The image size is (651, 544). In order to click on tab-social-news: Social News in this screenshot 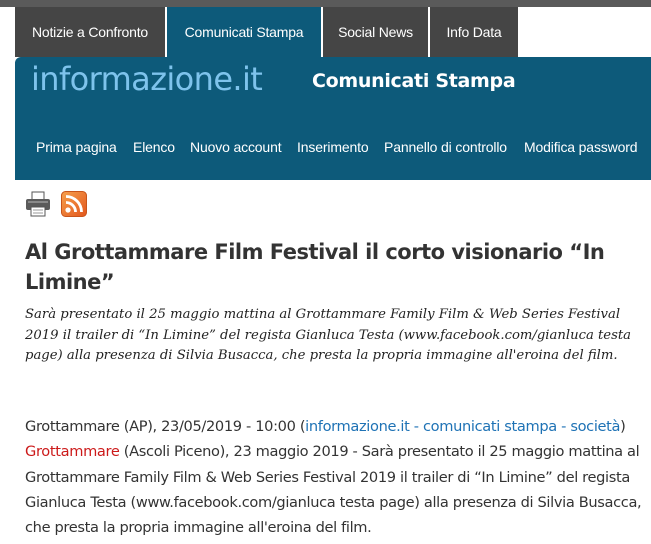, I will do `click(375, 32)`.